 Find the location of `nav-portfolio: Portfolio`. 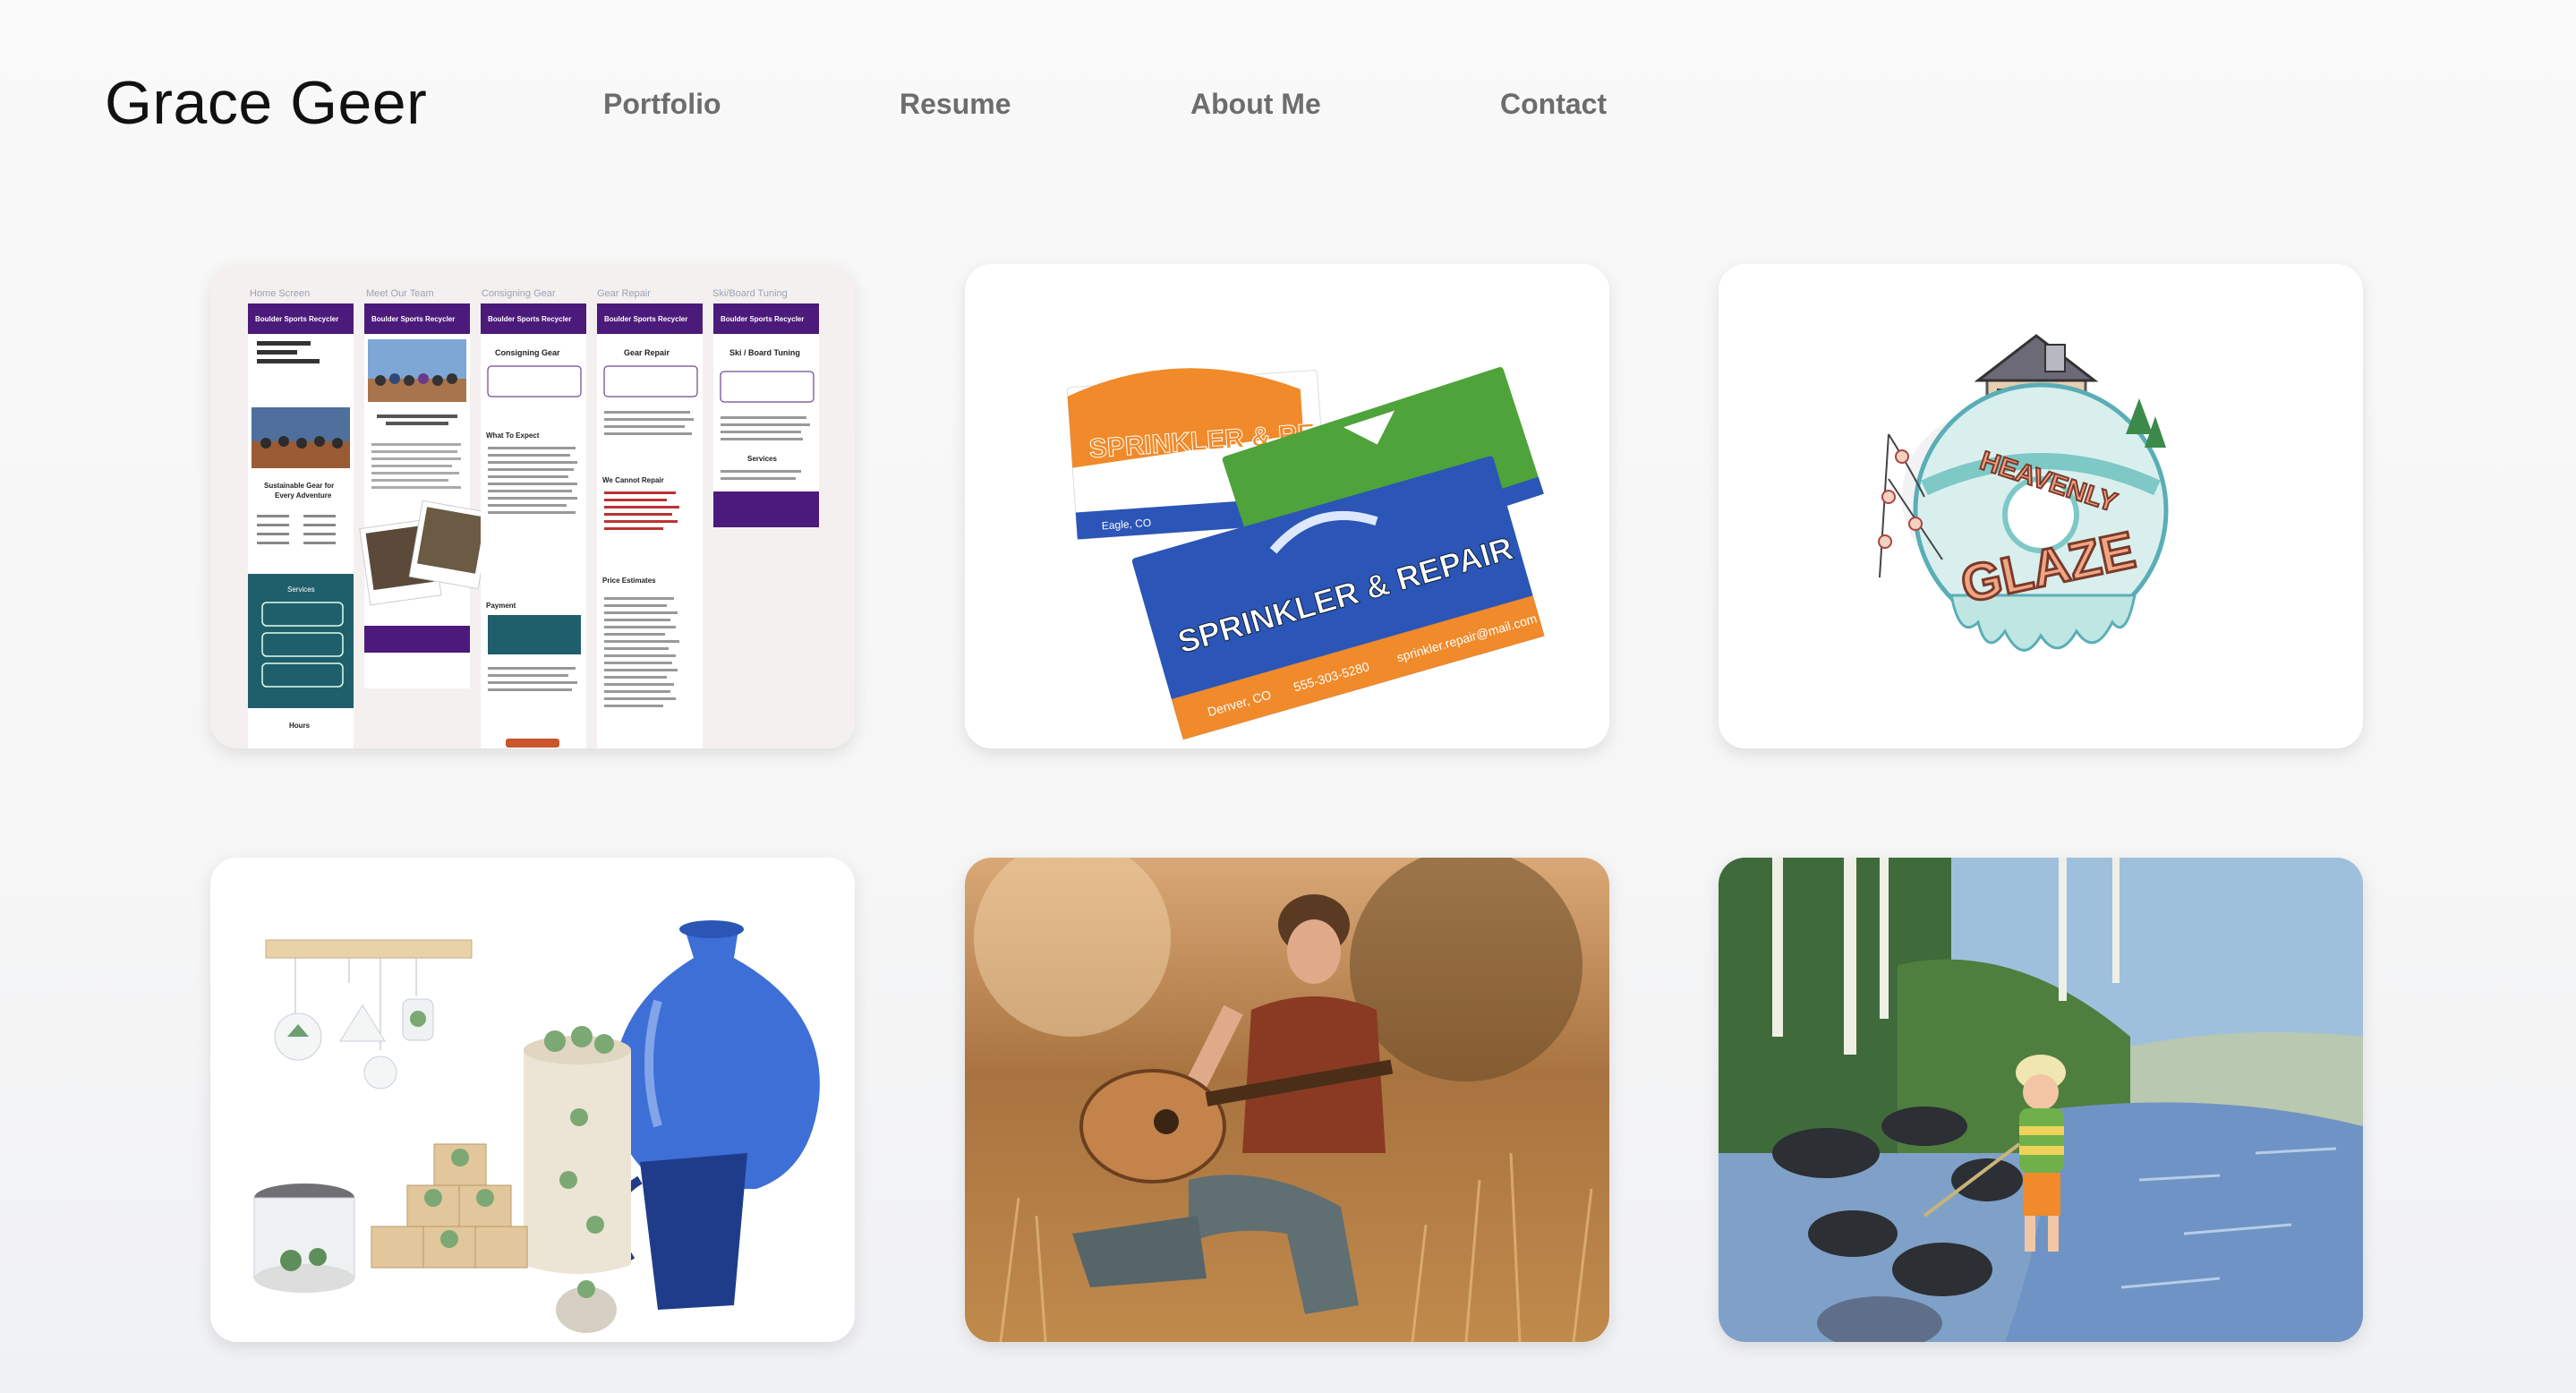

nav-portfolio: Portfolio is located at coordinates (662, 104).